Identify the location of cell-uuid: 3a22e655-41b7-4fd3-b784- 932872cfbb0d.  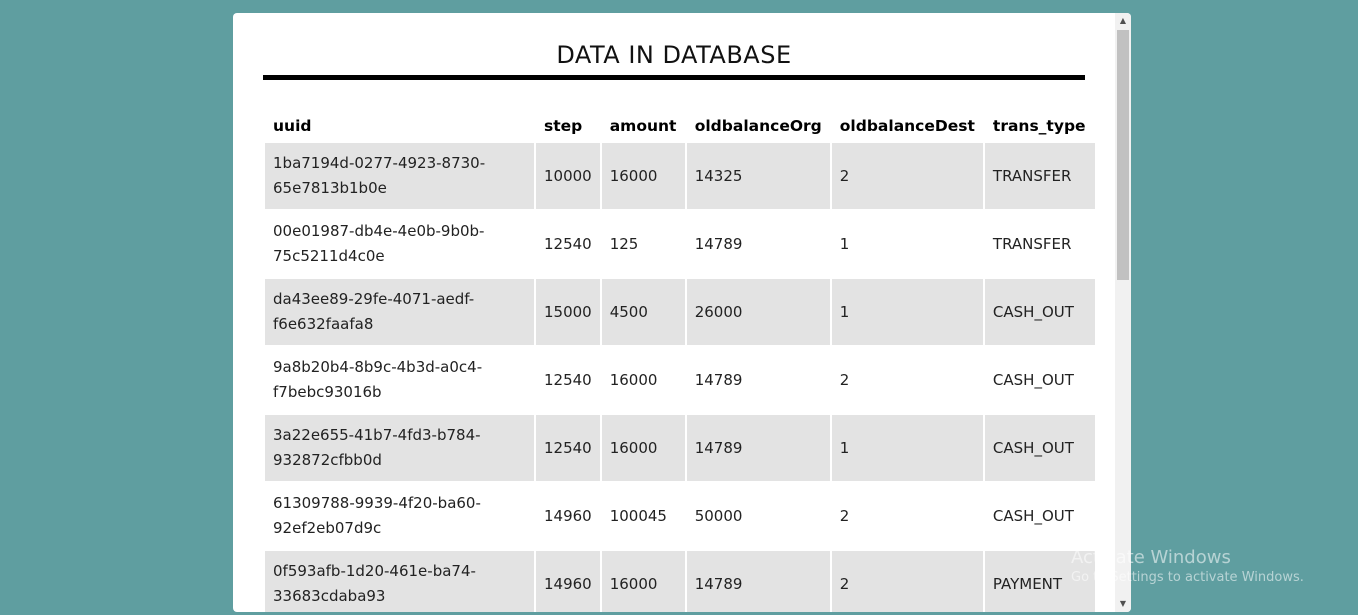
(399, 448).